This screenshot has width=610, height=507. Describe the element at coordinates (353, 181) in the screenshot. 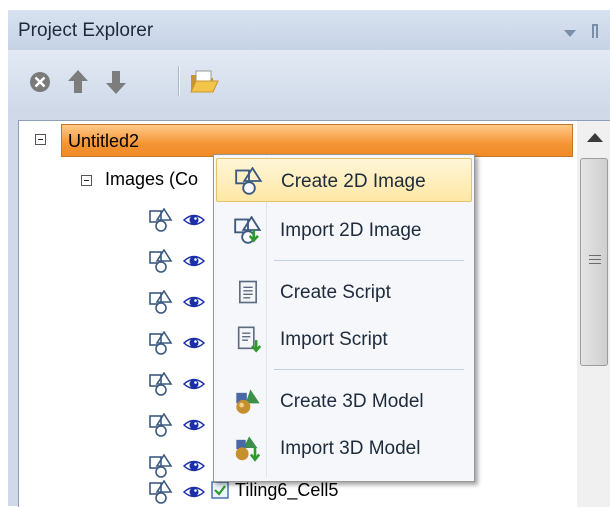

I see `menu-item-label: Create 2D Image` at that location.